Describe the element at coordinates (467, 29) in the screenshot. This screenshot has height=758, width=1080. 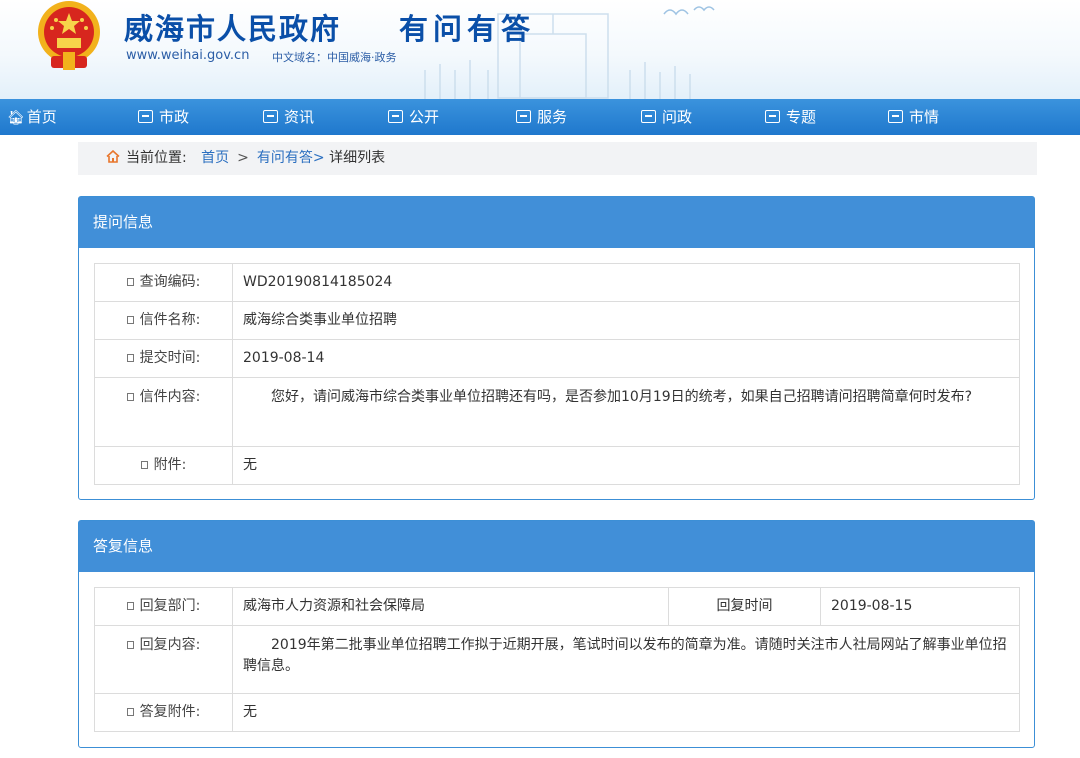
I see `site-subtitle: 有问有答` at that location.